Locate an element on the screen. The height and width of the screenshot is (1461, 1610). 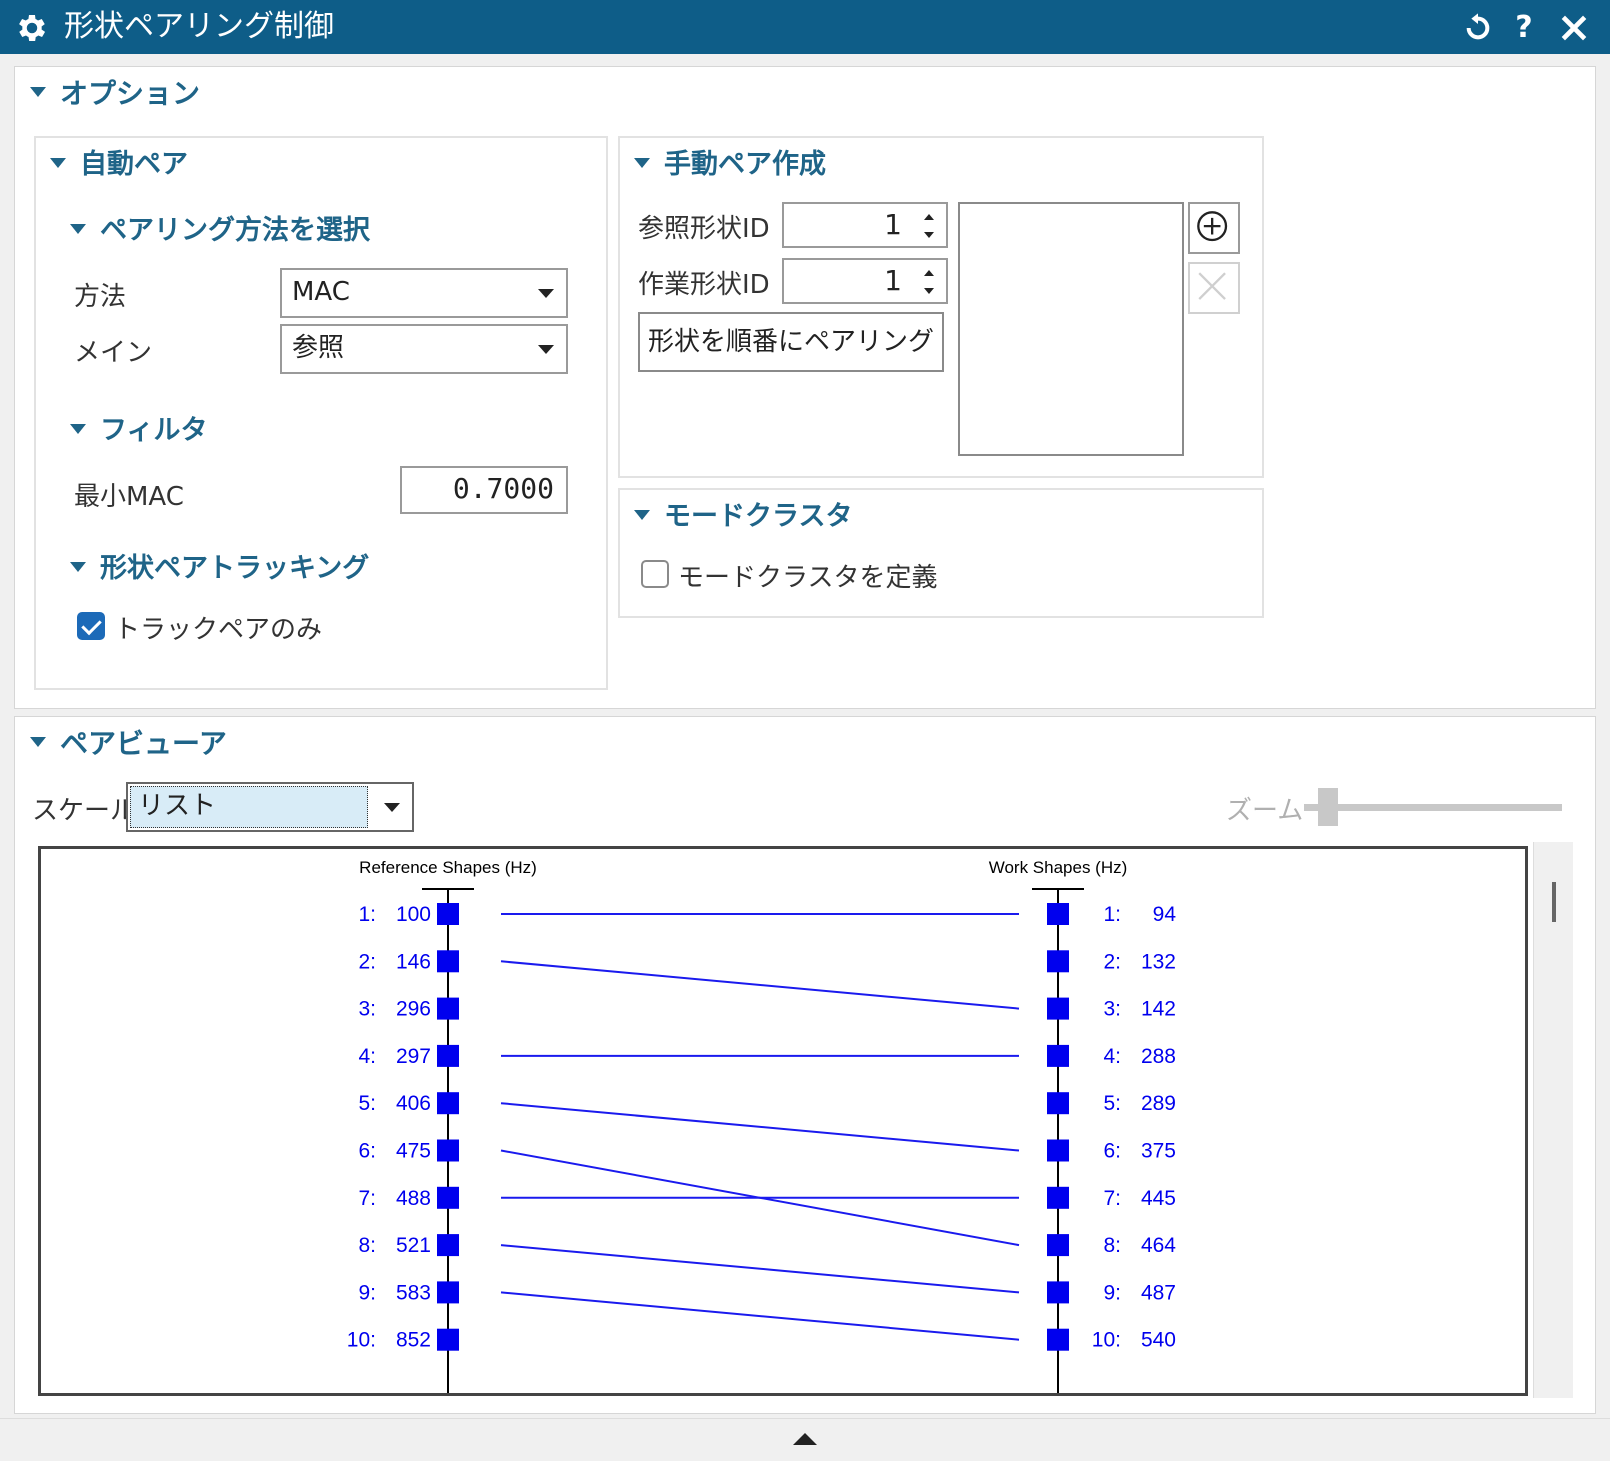
work-shape-id: 1: is located at coordinates (1112, 914).